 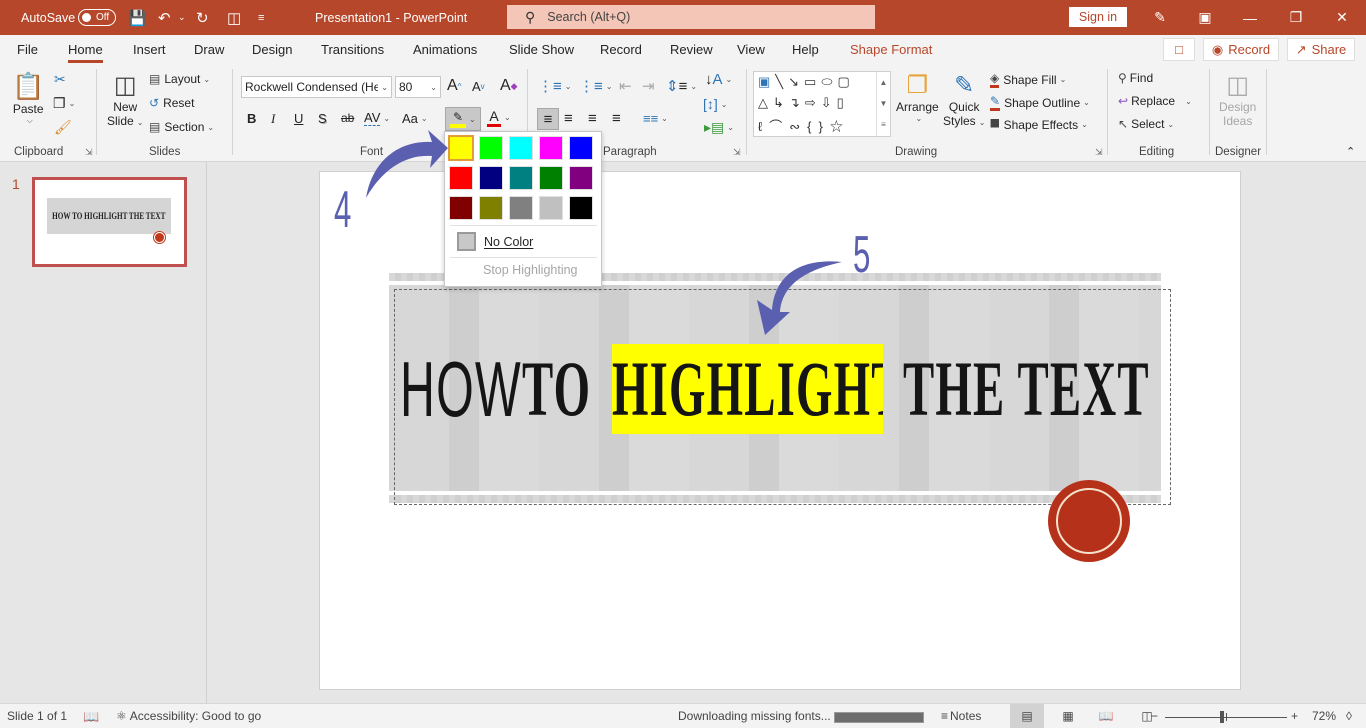 What do you see at coordinates (182, 17) in the screenshot?
I see `undo-dropdown-icon: ⌄` at bounding box center [182, 17].